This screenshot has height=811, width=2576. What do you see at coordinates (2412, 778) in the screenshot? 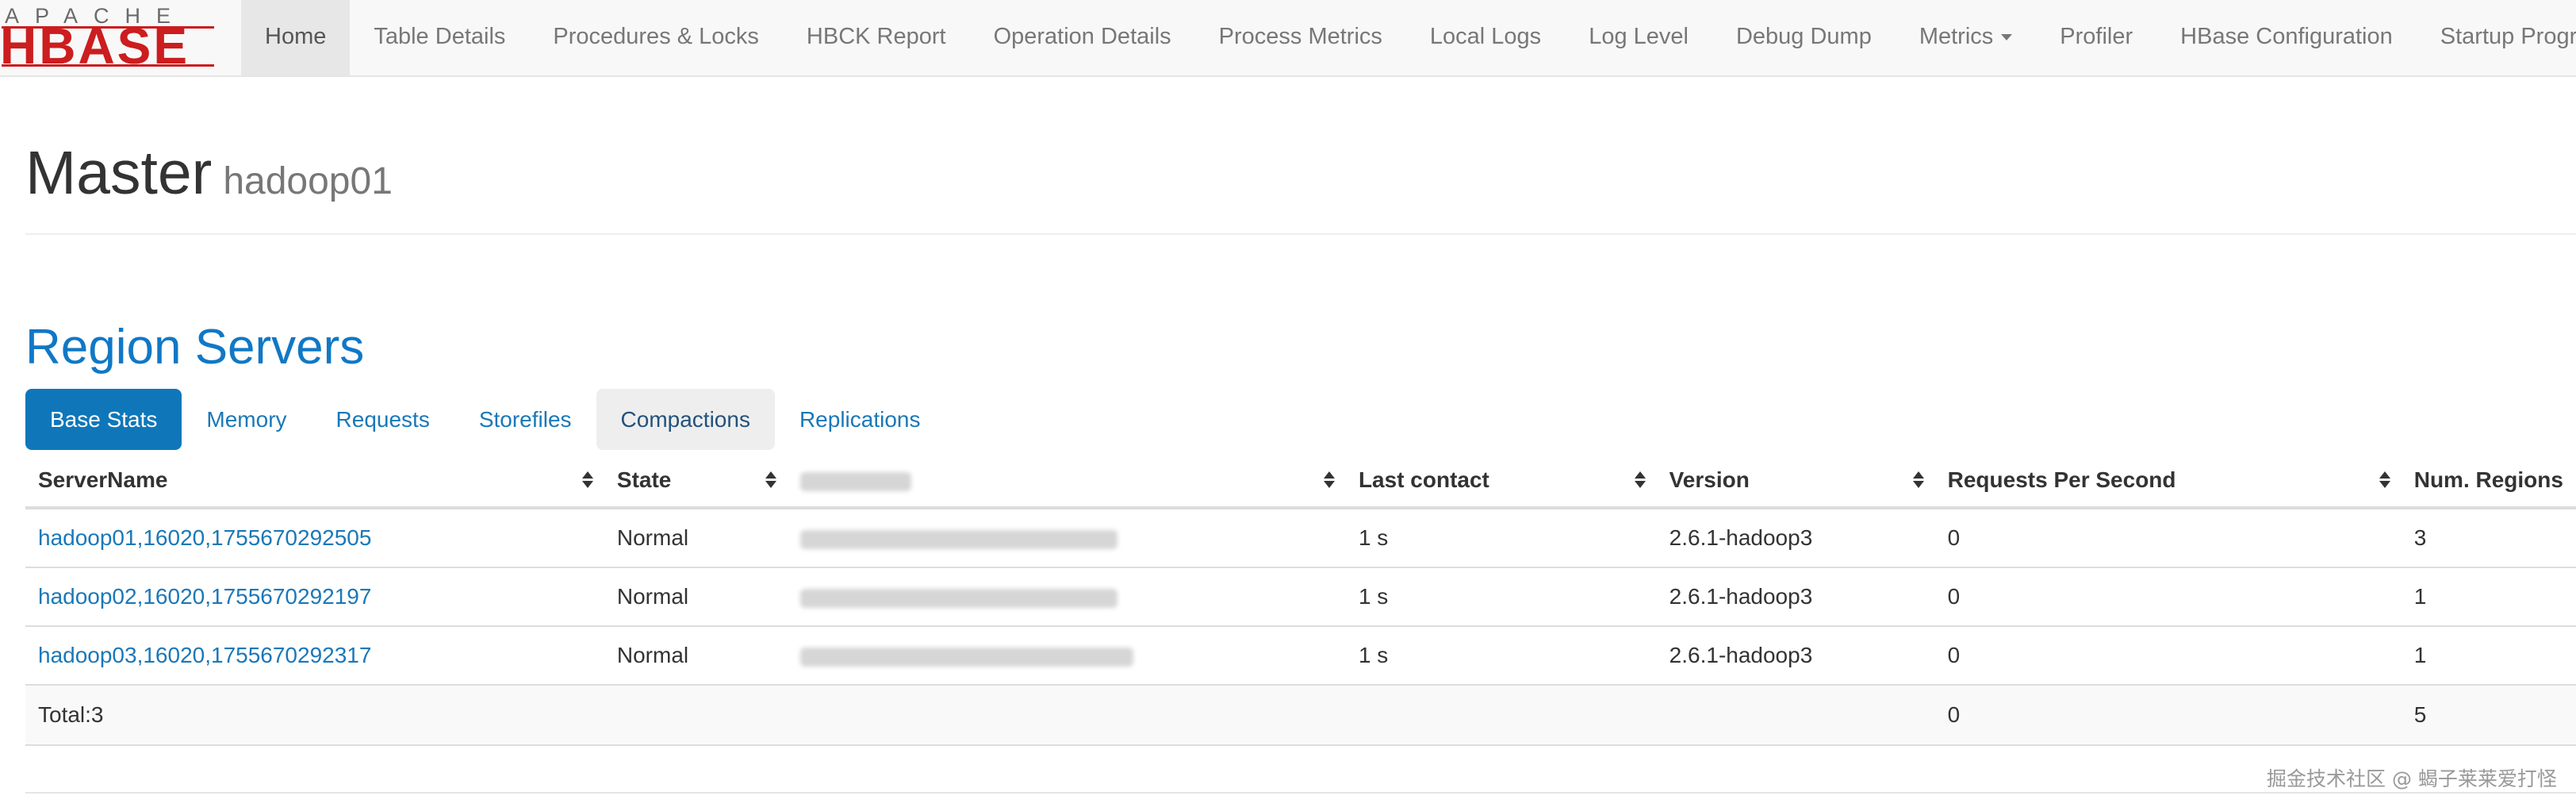
I see `watermark: 掘金技术社区 @ 蝎子莱莱爱打怪` at bounding box center [2412, 778].